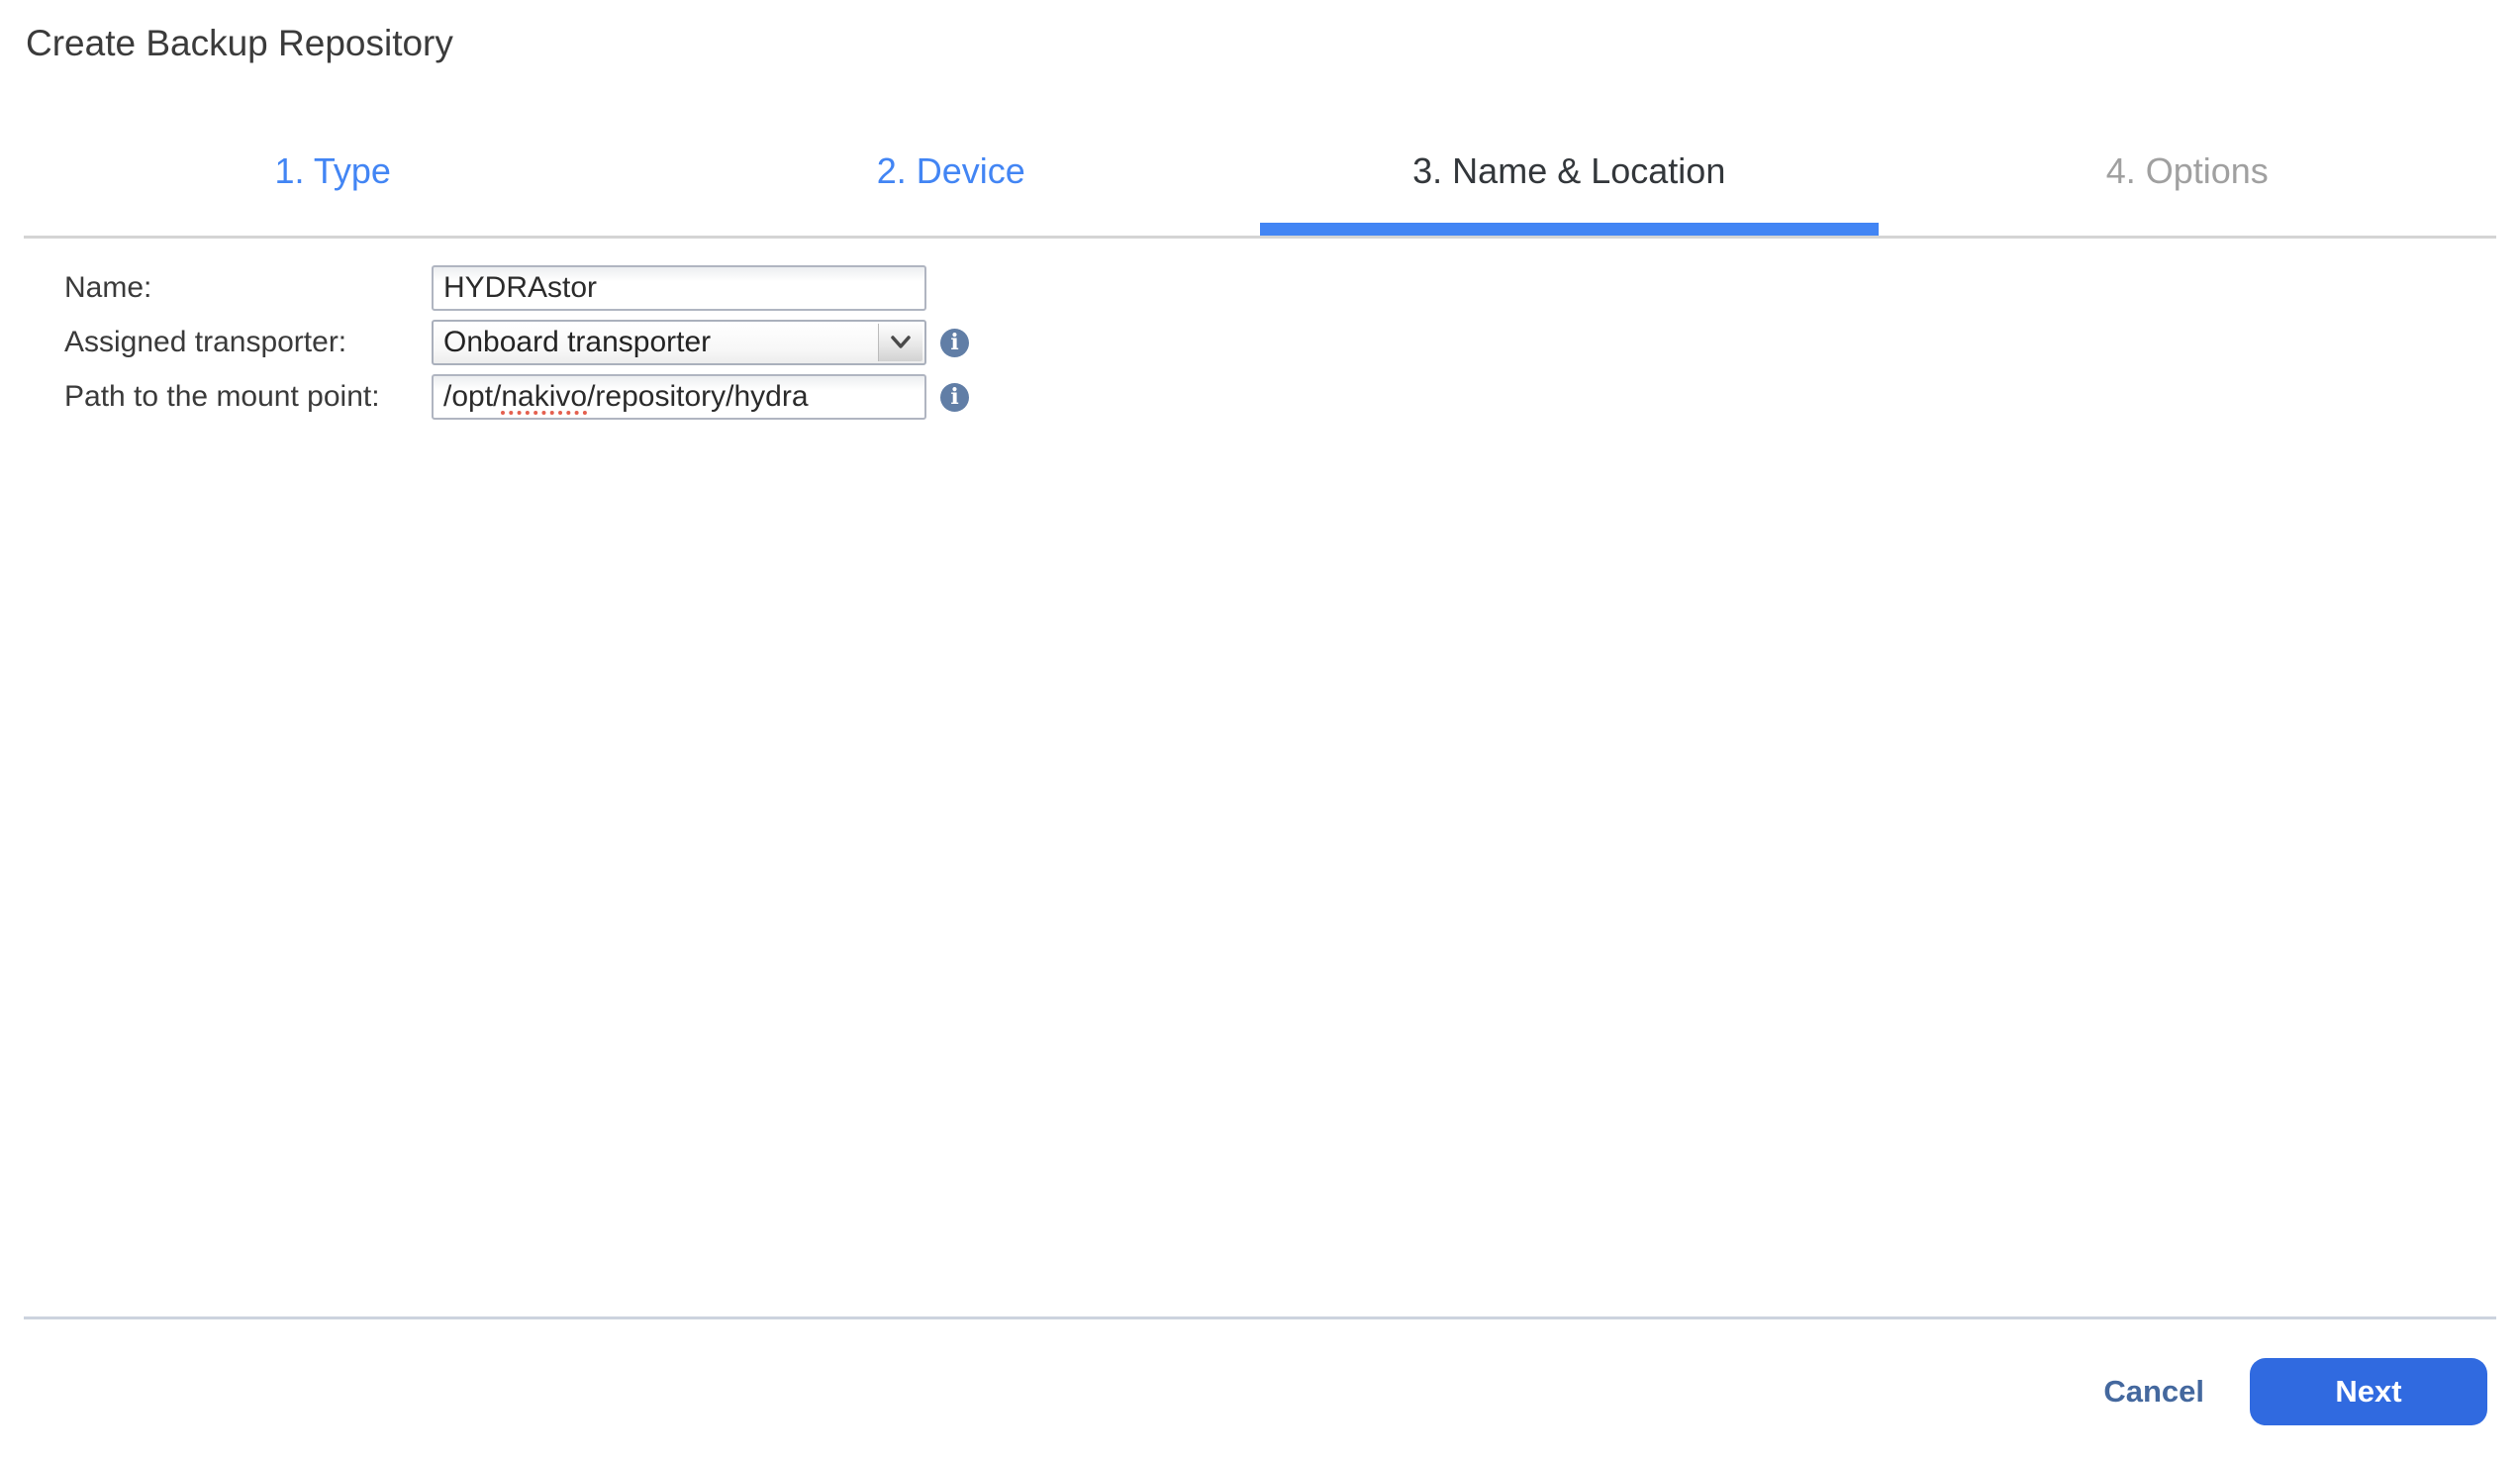 The height and width of the screenshot is (1461, 2520). What do you see at coordinates (951, 178) in the screenshot?
I see `tab-step-device: 2. Device` at bounding box center [951, 178].